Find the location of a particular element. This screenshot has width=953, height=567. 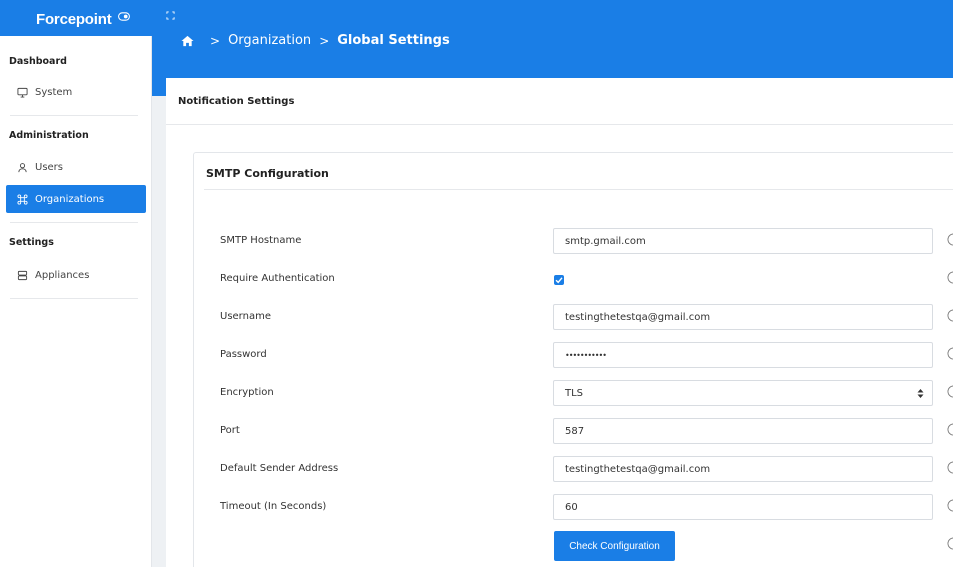

sidebar-item-label: Users is located at coordinates (49, 167).